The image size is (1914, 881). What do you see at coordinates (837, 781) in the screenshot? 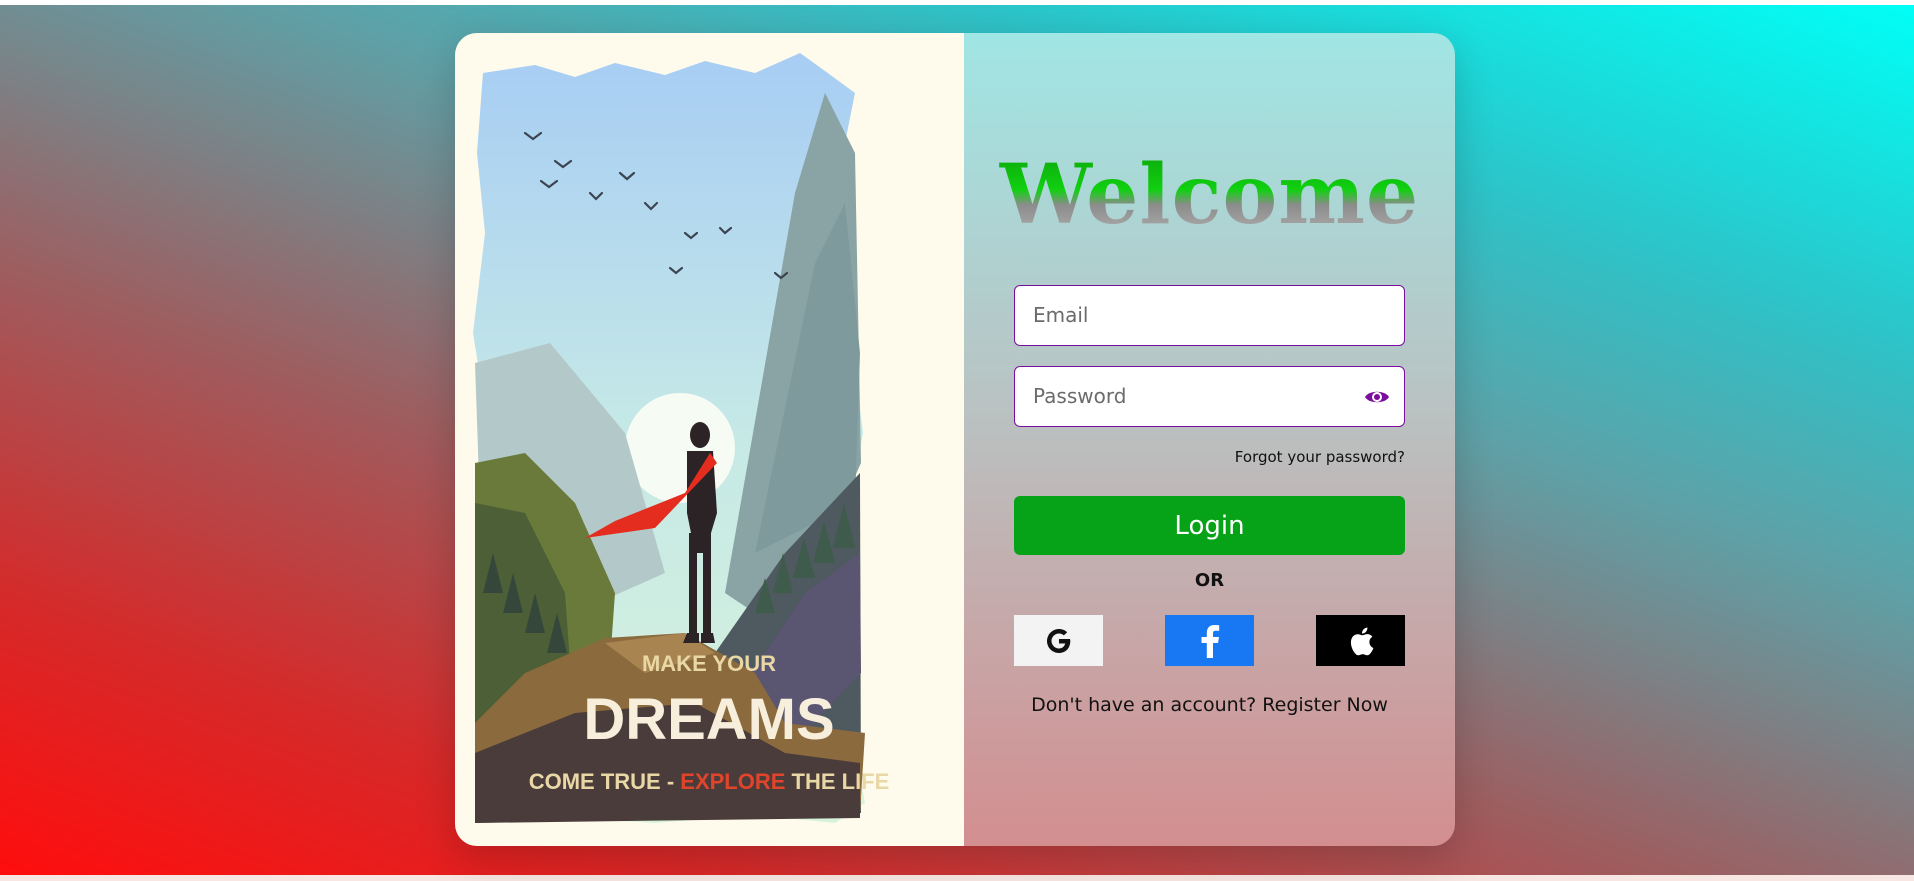
I see `poster-line3-c: THE LIFE` at bounding box center [837, 781].